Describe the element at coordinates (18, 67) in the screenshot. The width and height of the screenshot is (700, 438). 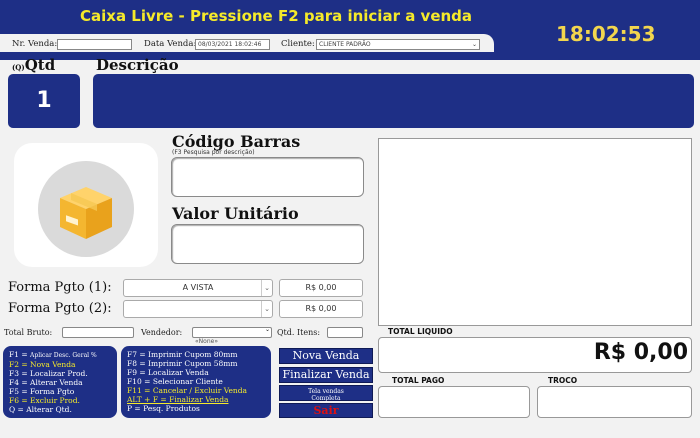
I see `qtd-hotkey: (Q)` at that location.